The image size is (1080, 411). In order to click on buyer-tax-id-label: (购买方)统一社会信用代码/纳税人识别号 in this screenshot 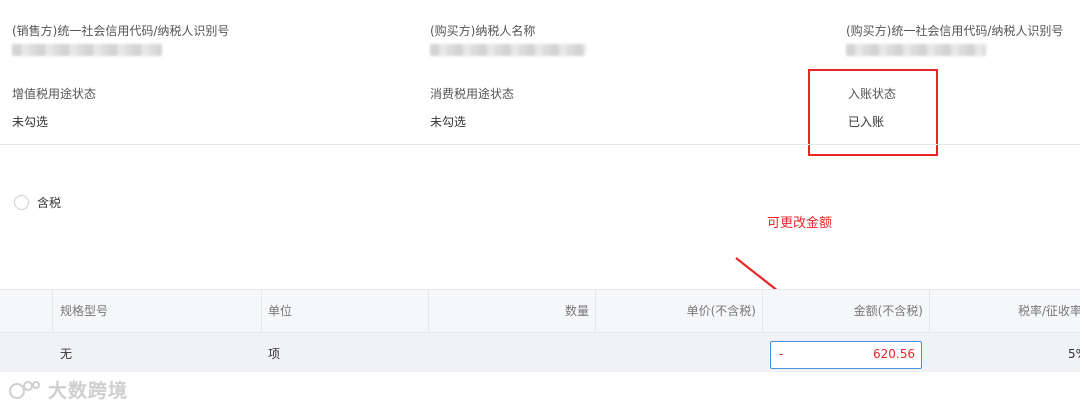, I will do `click(955, 31)`.